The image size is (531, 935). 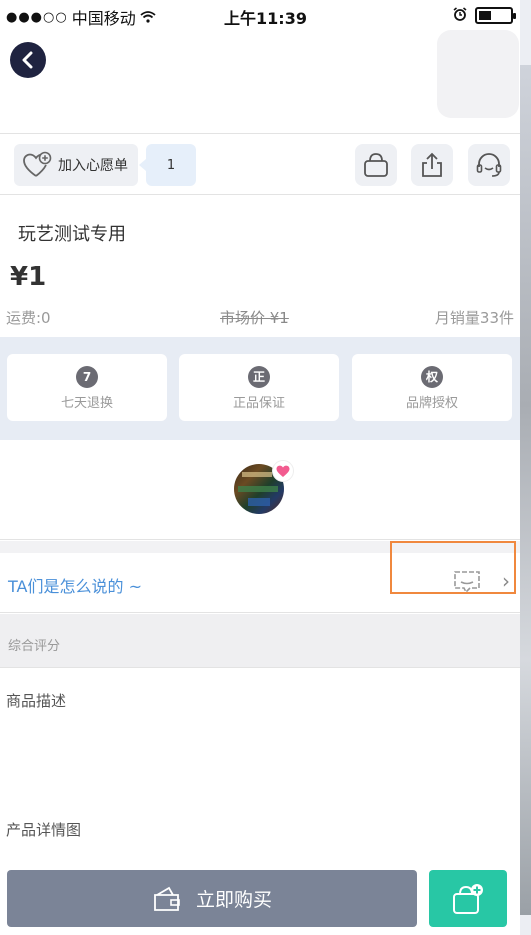 I want to click on rating-label: 综合评分, so click(x=34, y=646).